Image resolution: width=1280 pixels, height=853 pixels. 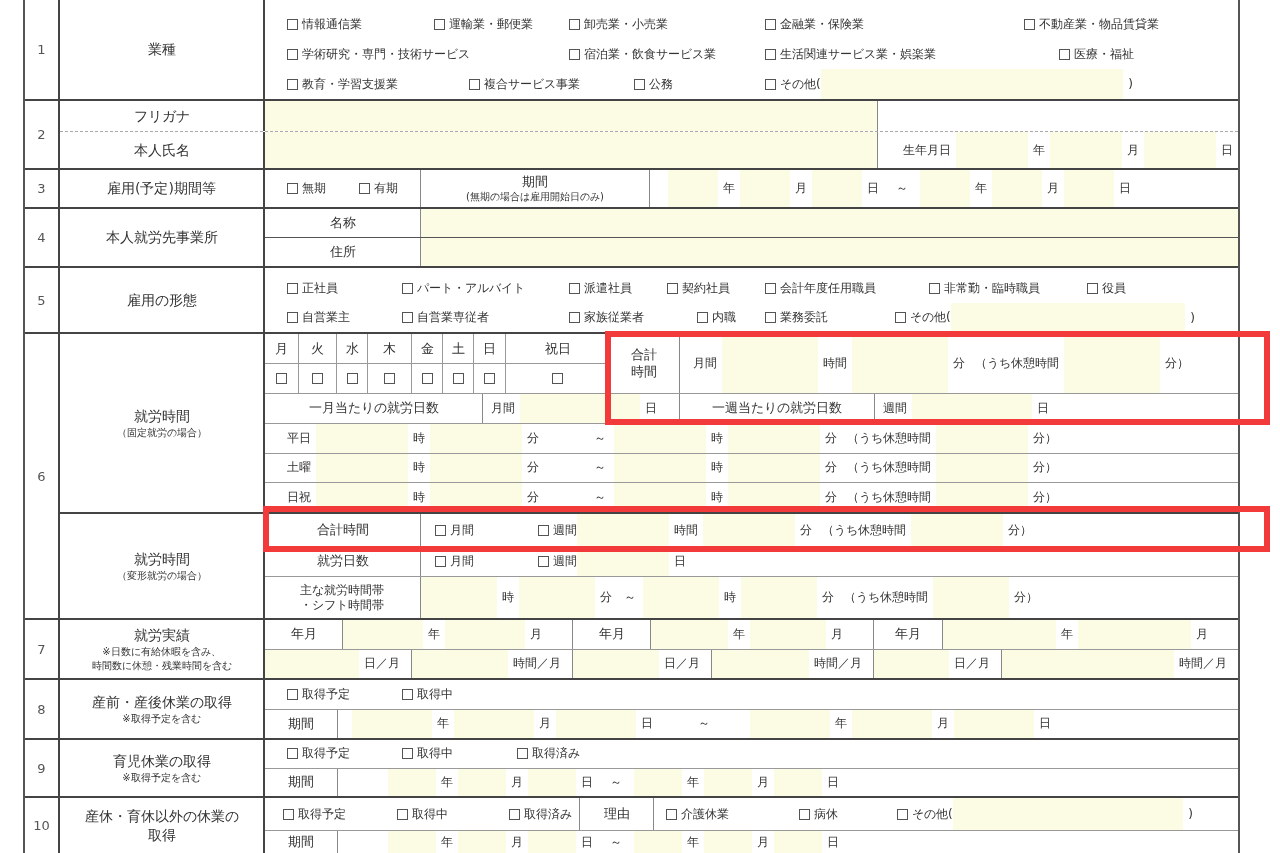 I want to click on checkbox-option: 取得済み, so click(x=540, y=814).